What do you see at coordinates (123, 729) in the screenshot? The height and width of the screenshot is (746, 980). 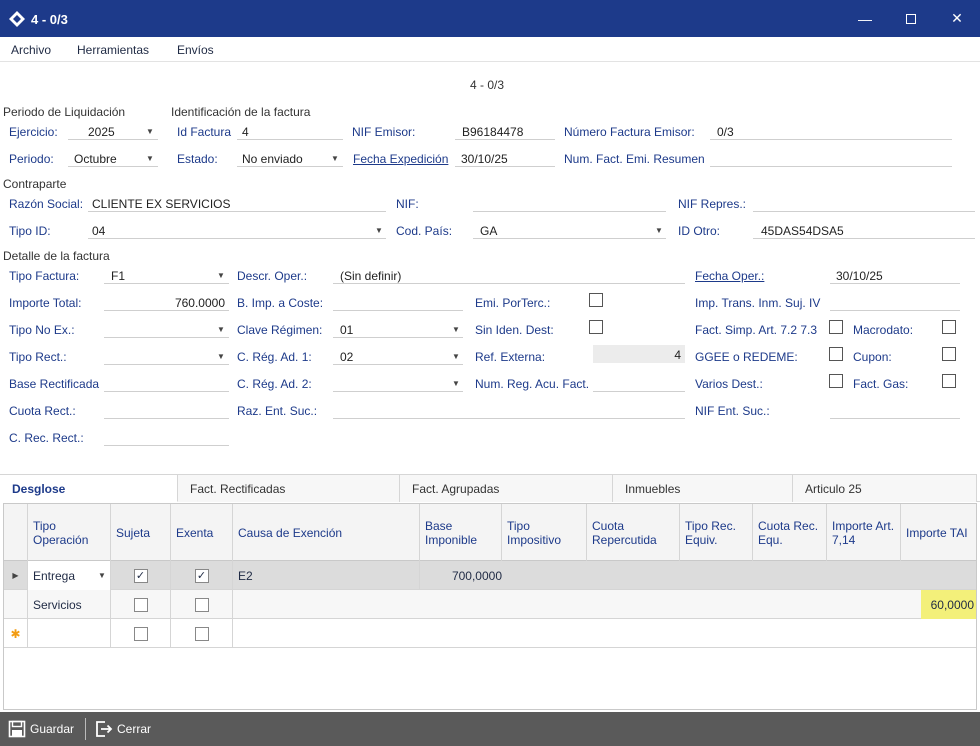 I see `cerrar-button: Cerrar` at bounding box center [123, 729].